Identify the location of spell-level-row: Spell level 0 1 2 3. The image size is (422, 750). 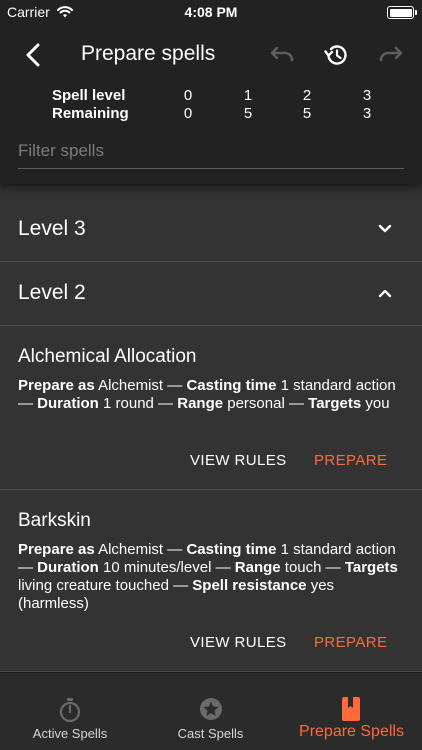
(211, 96).